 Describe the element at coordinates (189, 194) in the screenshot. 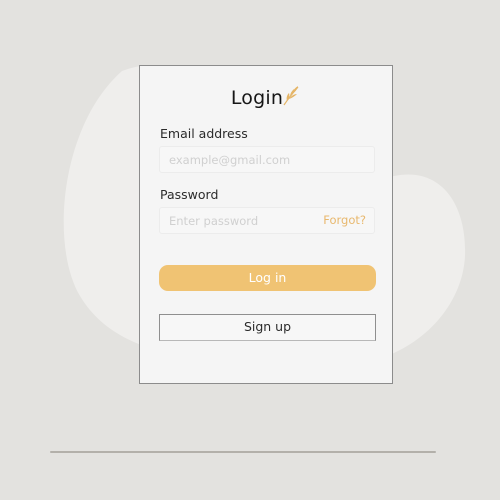

I see `password-label: Password` at that location.